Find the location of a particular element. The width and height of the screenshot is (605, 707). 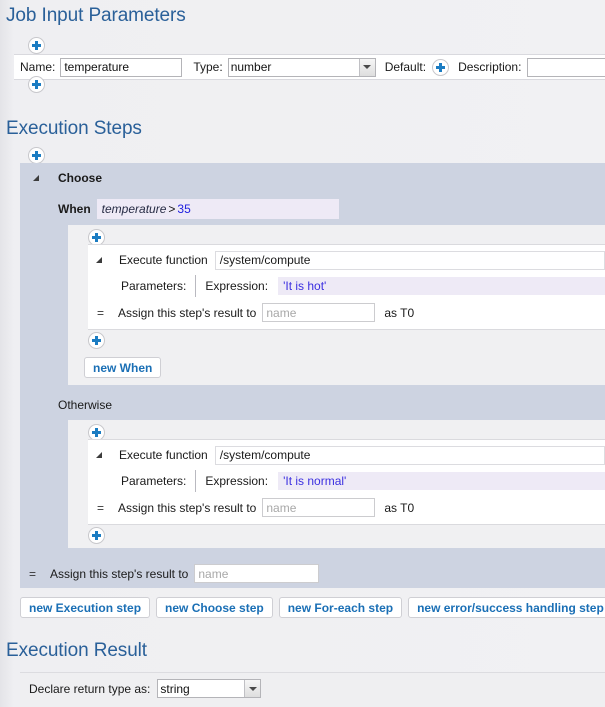

otherwise-add-step-bottom-button is located at coordinates (96, 537).